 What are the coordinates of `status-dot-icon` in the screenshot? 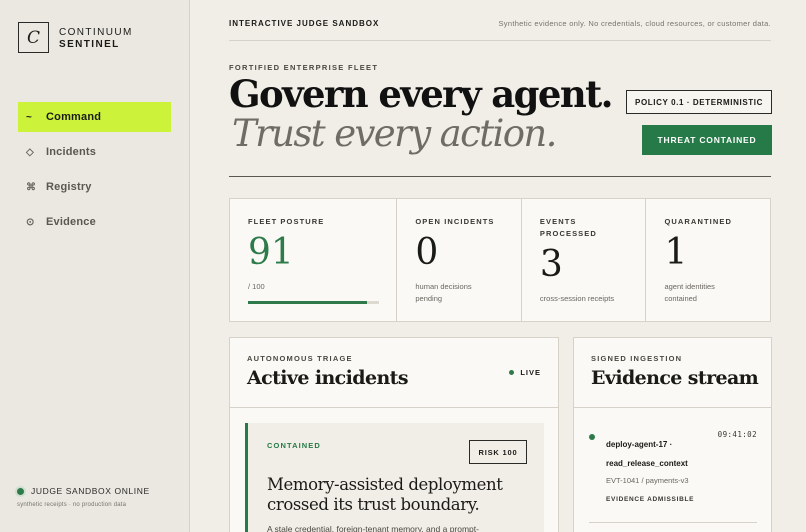 It's located at (20, 491).